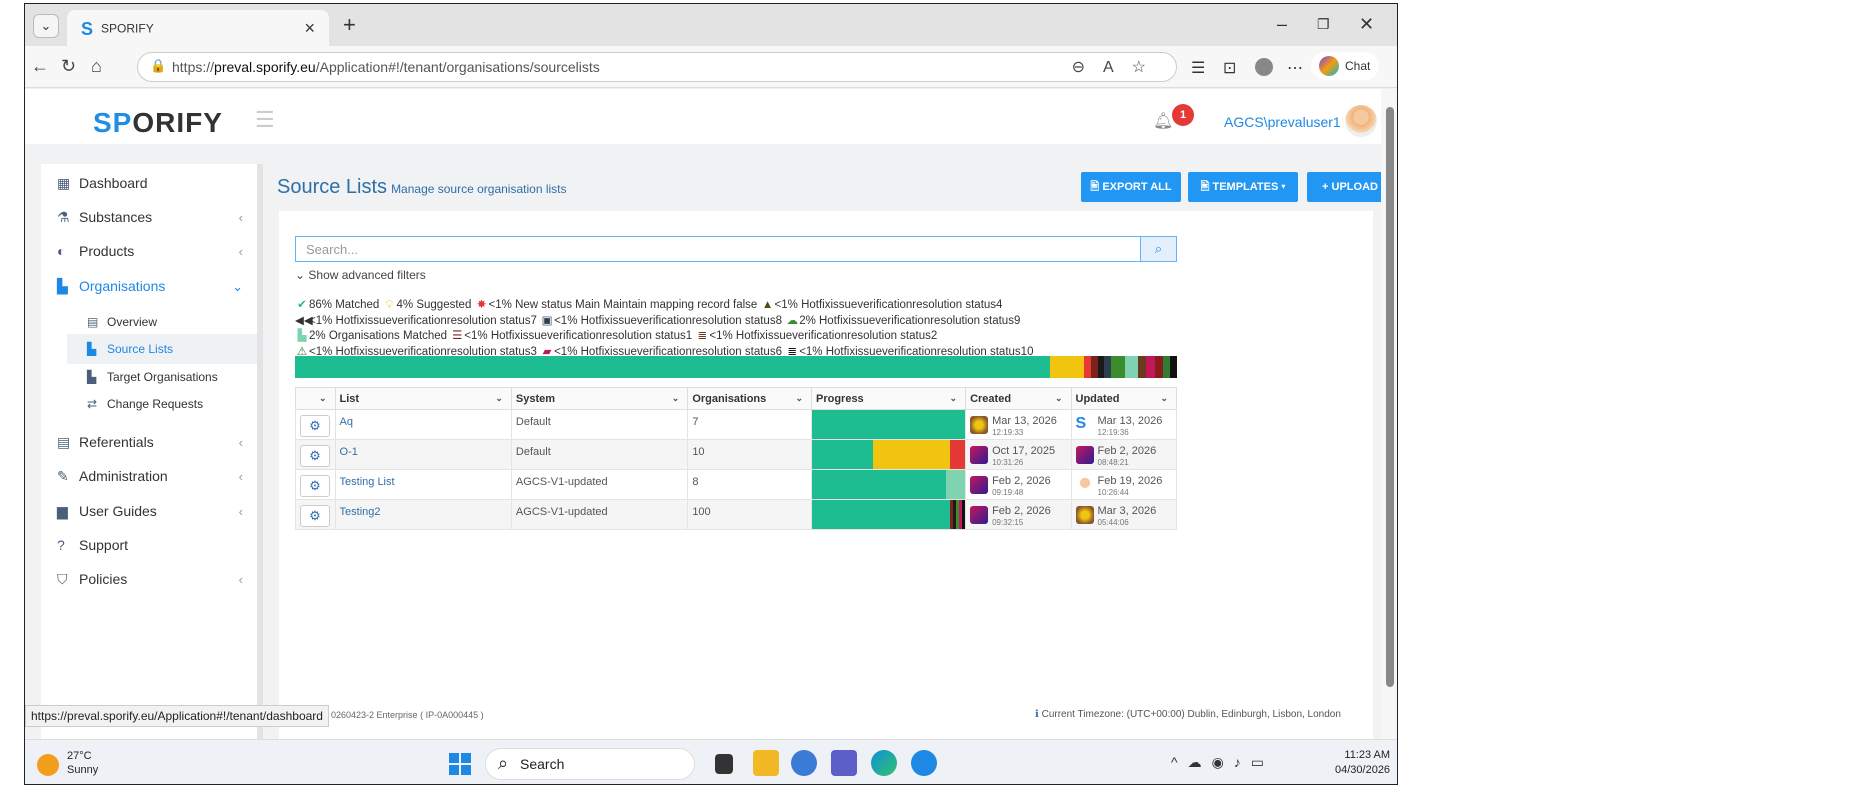 Image resolution: width=1868 pixels, height=786 pixels. What do you see at coordinates (804, 763) in the screenshot?
I see `app-icon` at bounding box center [804, 763].